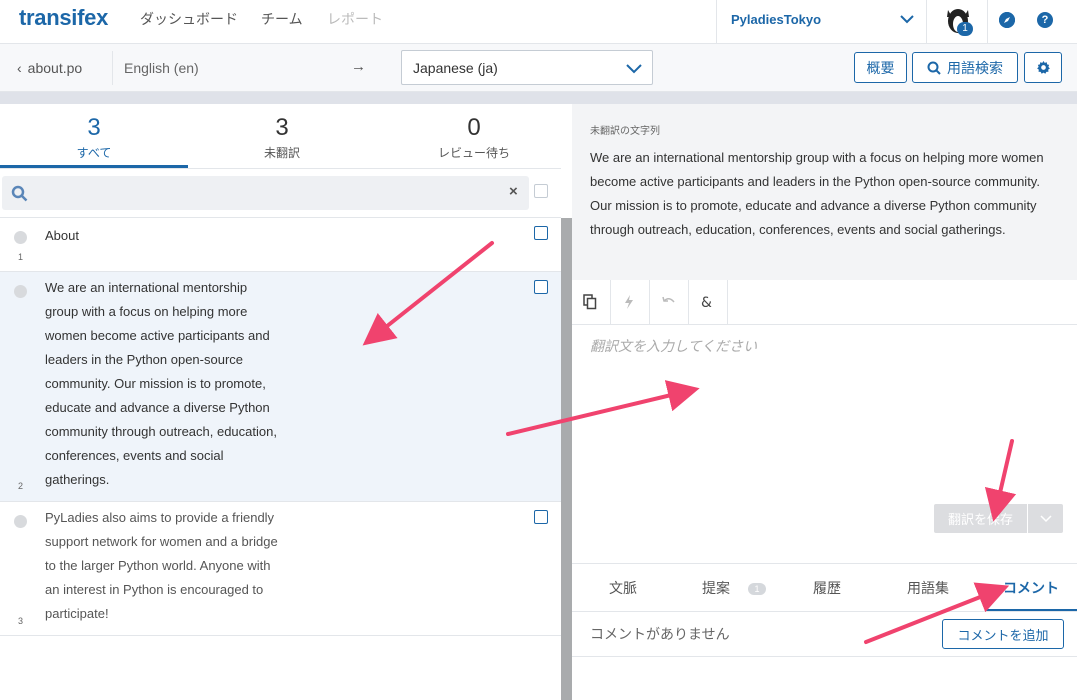  Describe the element at coordinates (1007, 20) in the screenshot. I see `compass-icon` at that location.